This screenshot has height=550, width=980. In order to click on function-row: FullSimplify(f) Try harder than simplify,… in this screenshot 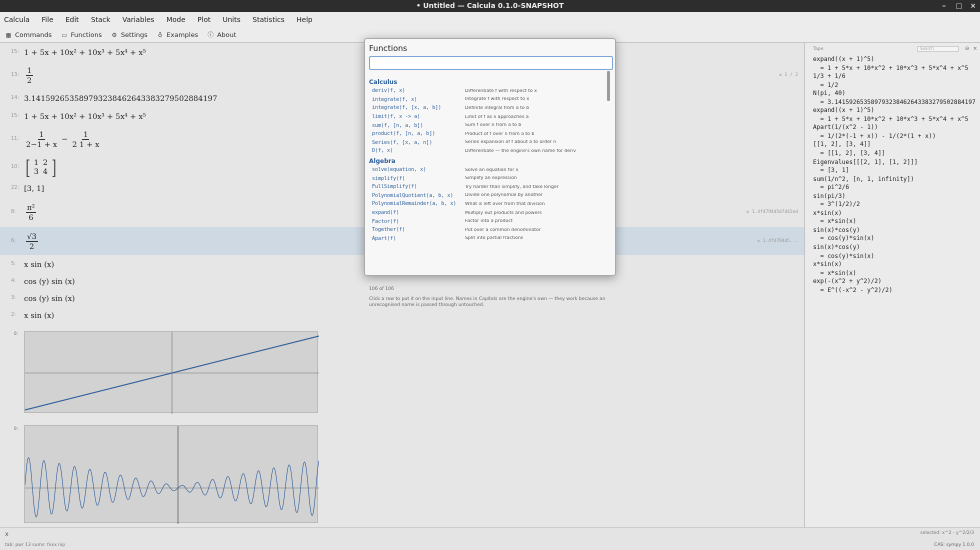, I will do `click(489, 187)`.